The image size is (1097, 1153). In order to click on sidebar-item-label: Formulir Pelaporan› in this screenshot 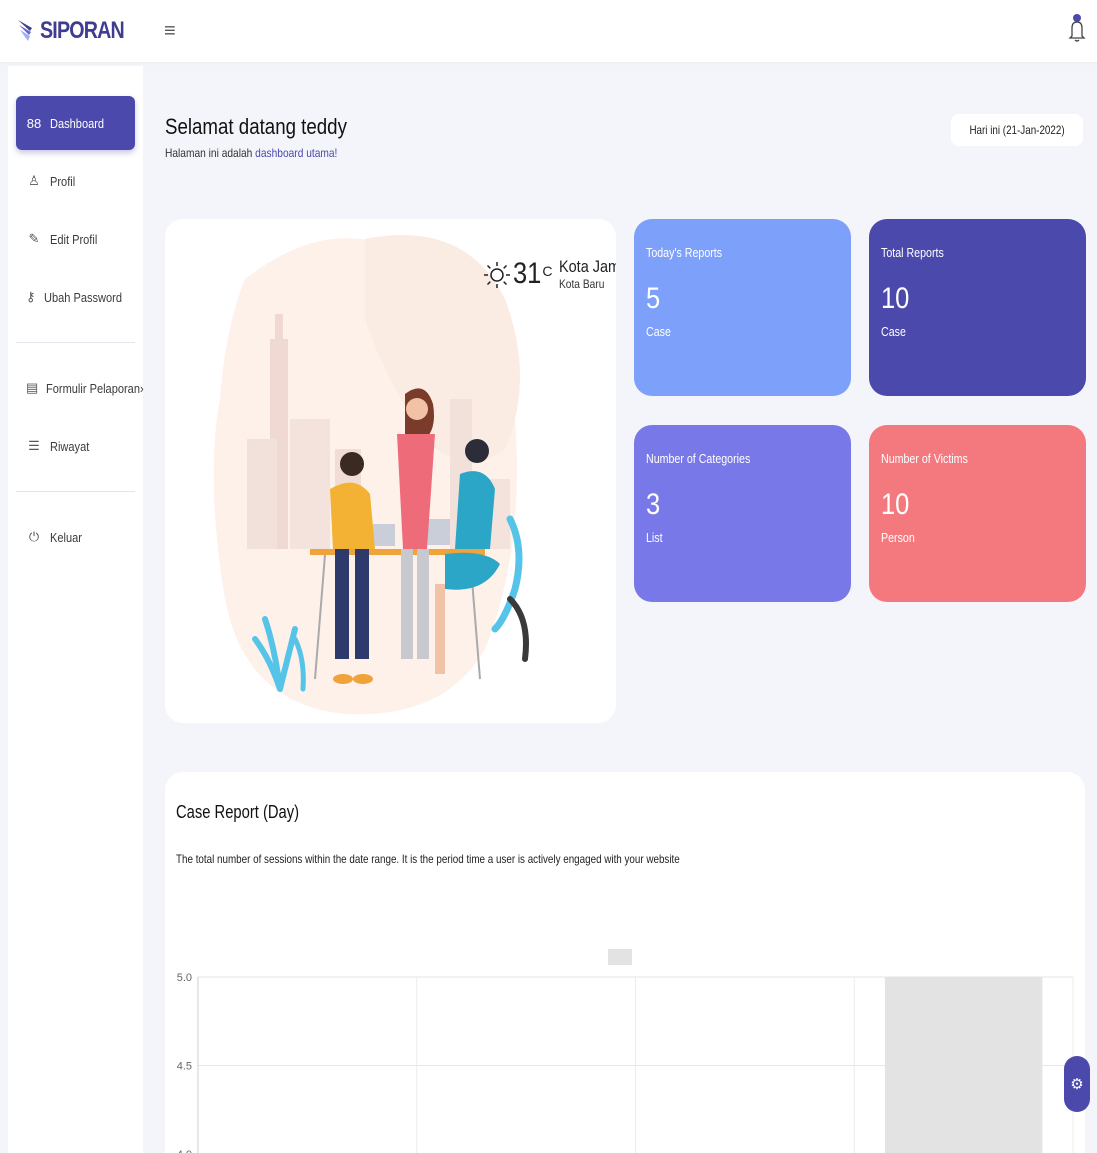, I will do `click(95, 388)`.